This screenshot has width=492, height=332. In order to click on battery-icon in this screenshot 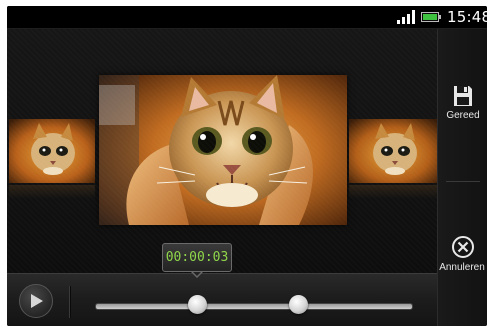, I will do `click(431, 17)`.